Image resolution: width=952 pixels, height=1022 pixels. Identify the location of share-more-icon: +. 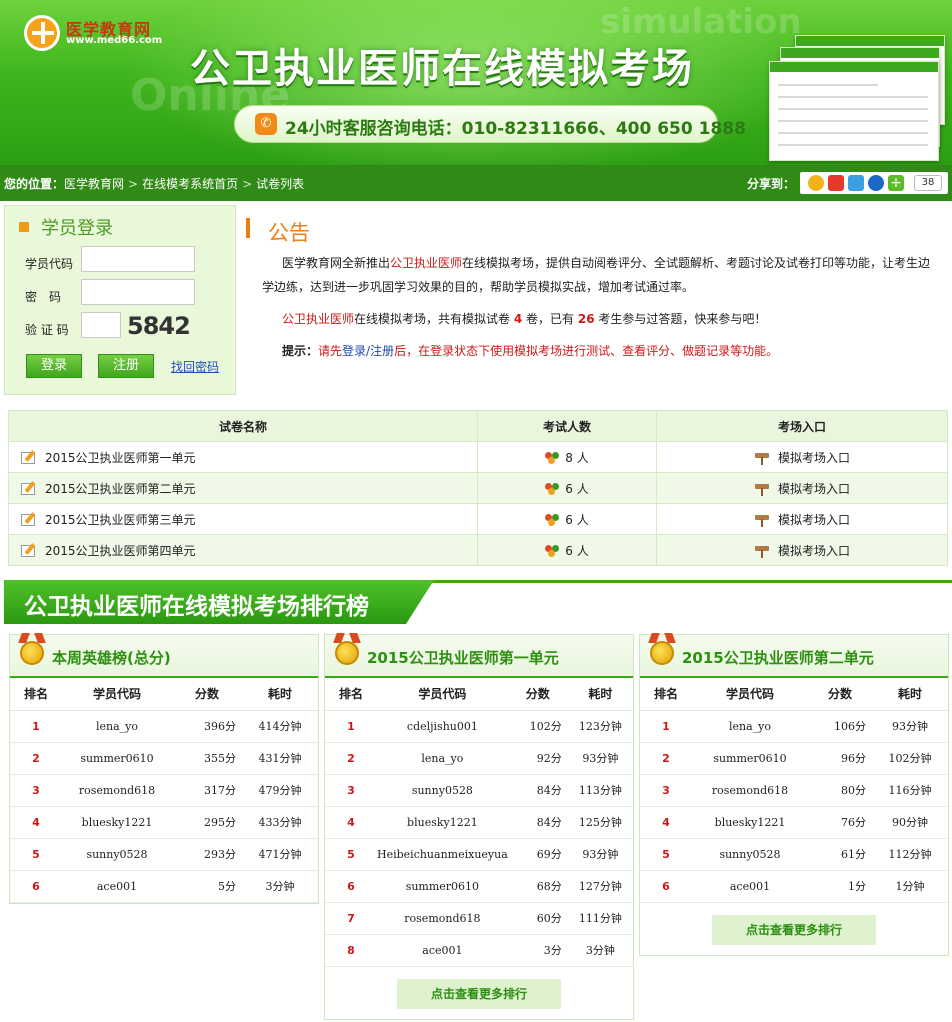
(896, 183).